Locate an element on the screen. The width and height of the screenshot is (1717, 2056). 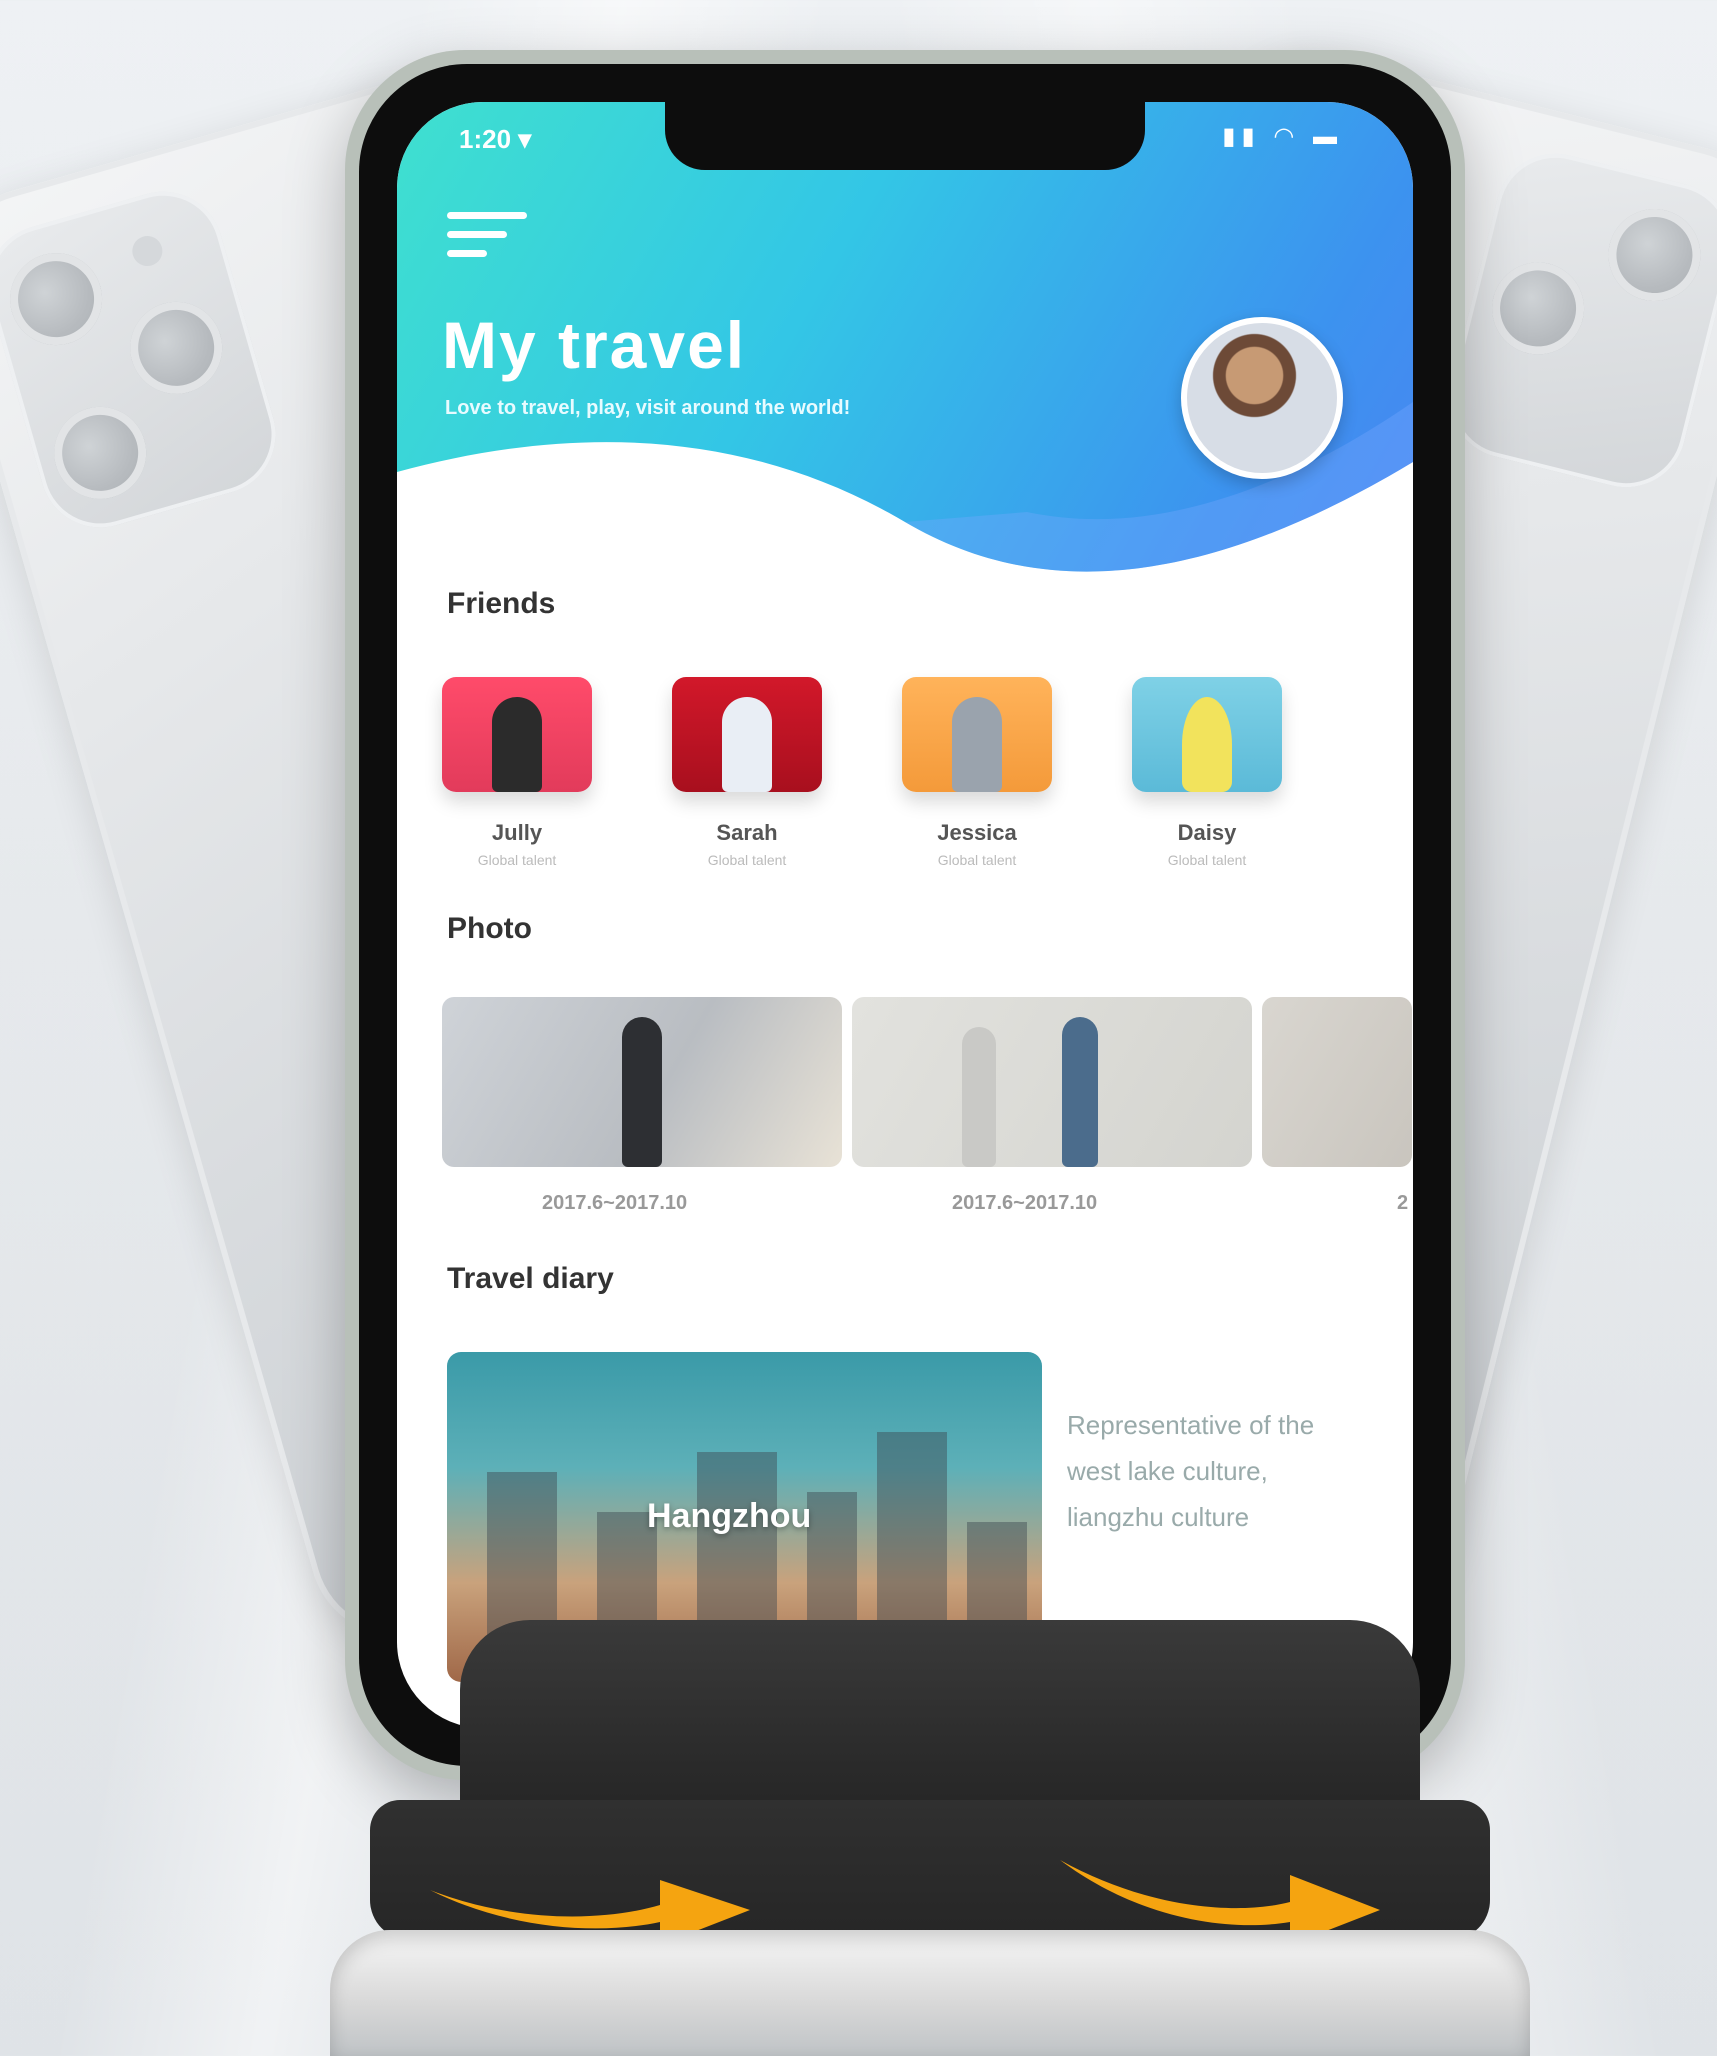
stand-base-ring is located at coordinates (930, 1993).